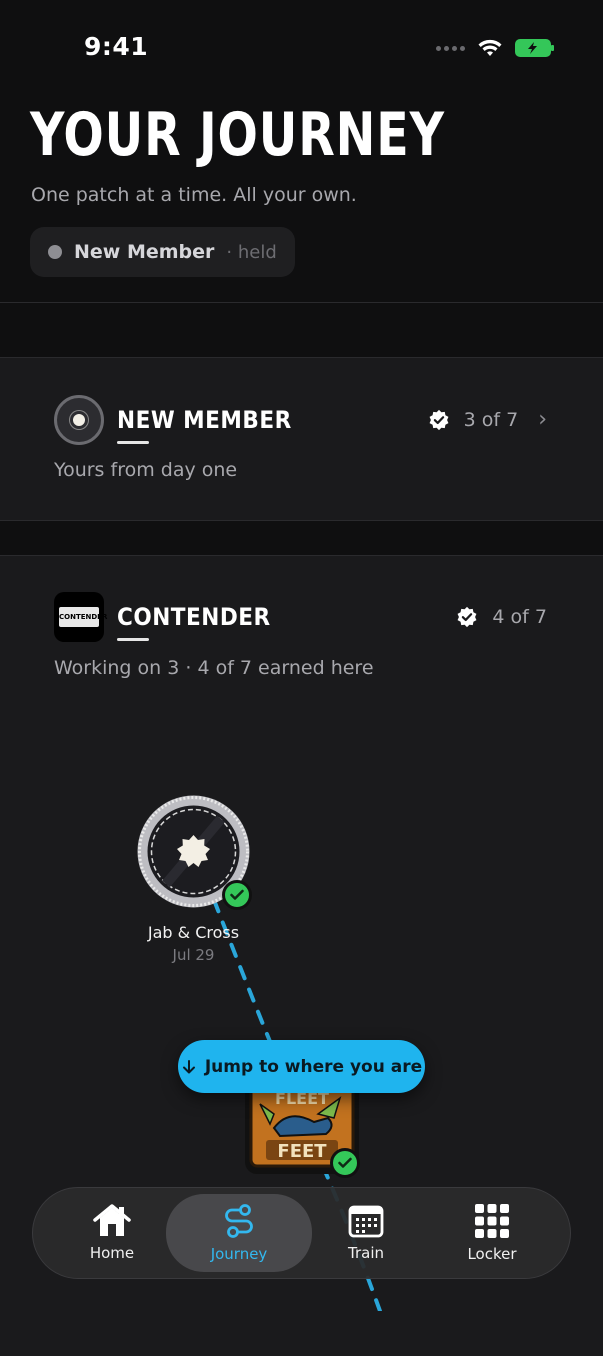 The width and height of the screenshot is (603, 1356). Describe the element at coordinates (366, 1253) in the screenshot. I see `tab-label: Train` at that location.